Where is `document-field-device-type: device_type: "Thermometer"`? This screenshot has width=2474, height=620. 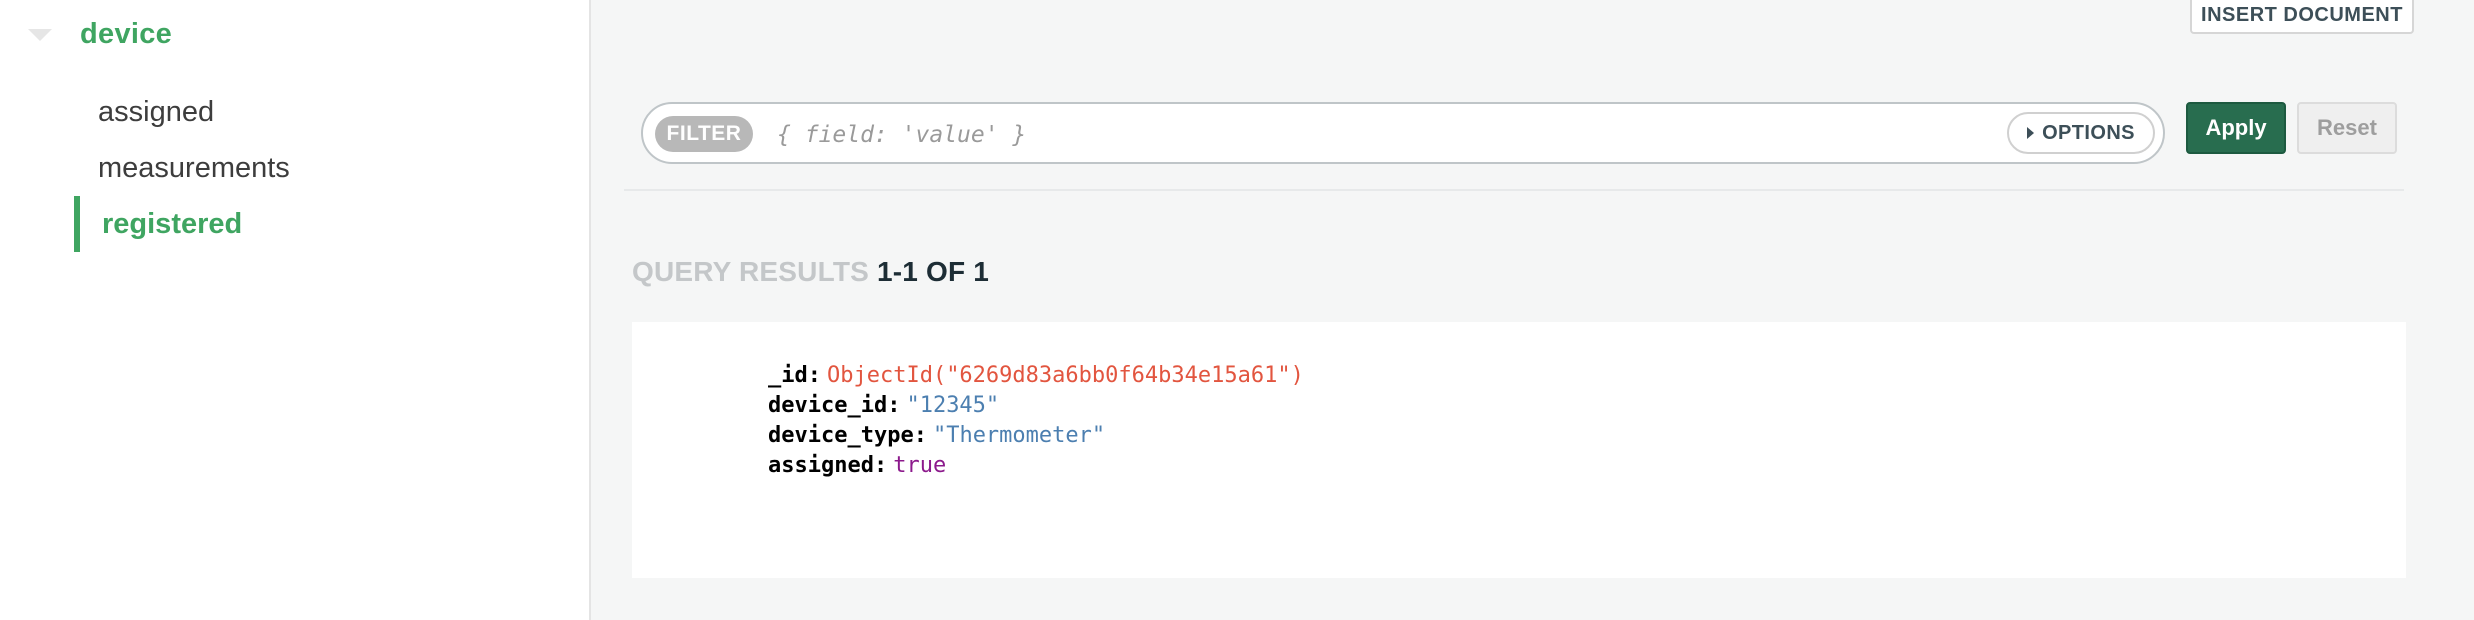
document-field-device-type: device_type: "Thermometer" is located at coordinates (936, 435).